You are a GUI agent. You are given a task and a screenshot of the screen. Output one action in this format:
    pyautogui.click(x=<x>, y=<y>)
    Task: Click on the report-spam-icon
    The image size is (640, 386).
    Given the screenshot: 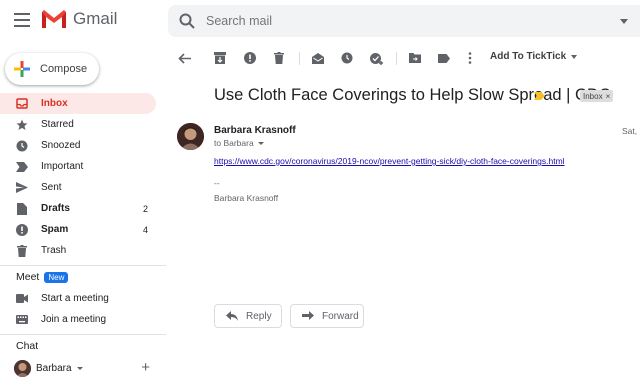 What is the action you would take?
    pyautogui.click(x=250, y=58)
    